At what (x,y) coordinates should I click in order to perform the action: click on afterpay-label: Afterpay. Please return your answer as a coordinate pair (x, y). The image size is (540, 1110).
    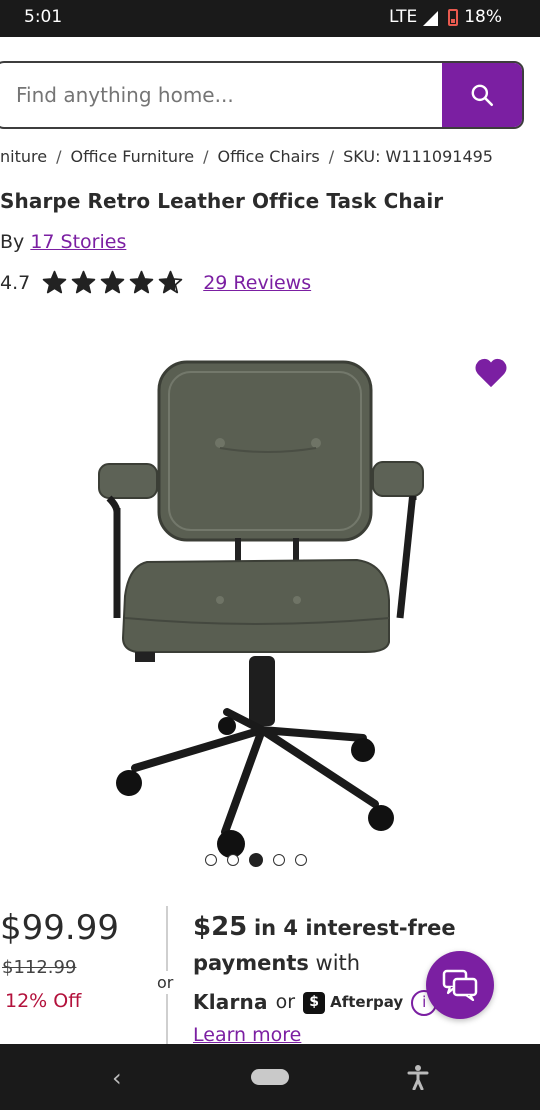
    Looking at the image, I should click on (367, 1002).